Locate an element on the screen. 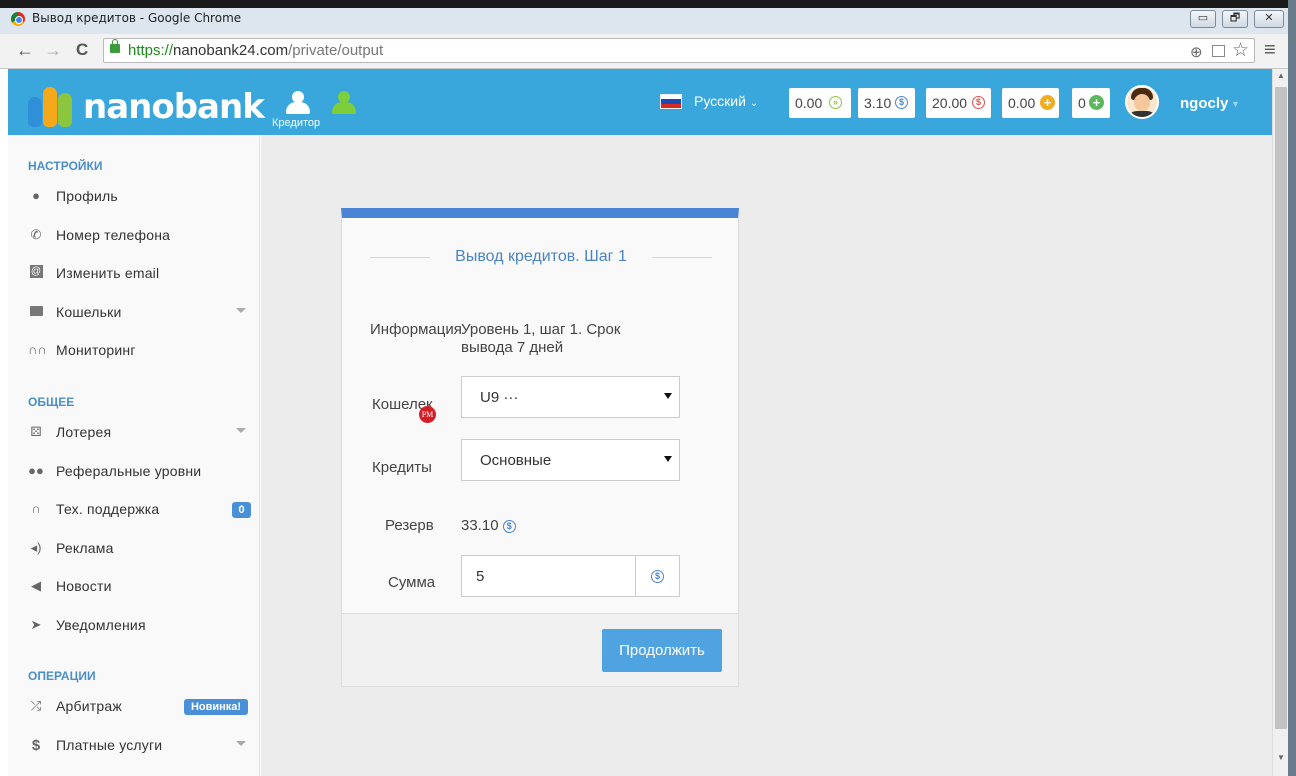 The width and height of the screenshot is (1296, 776). usd-red-icon: $ is located at coordinates (978, 102).